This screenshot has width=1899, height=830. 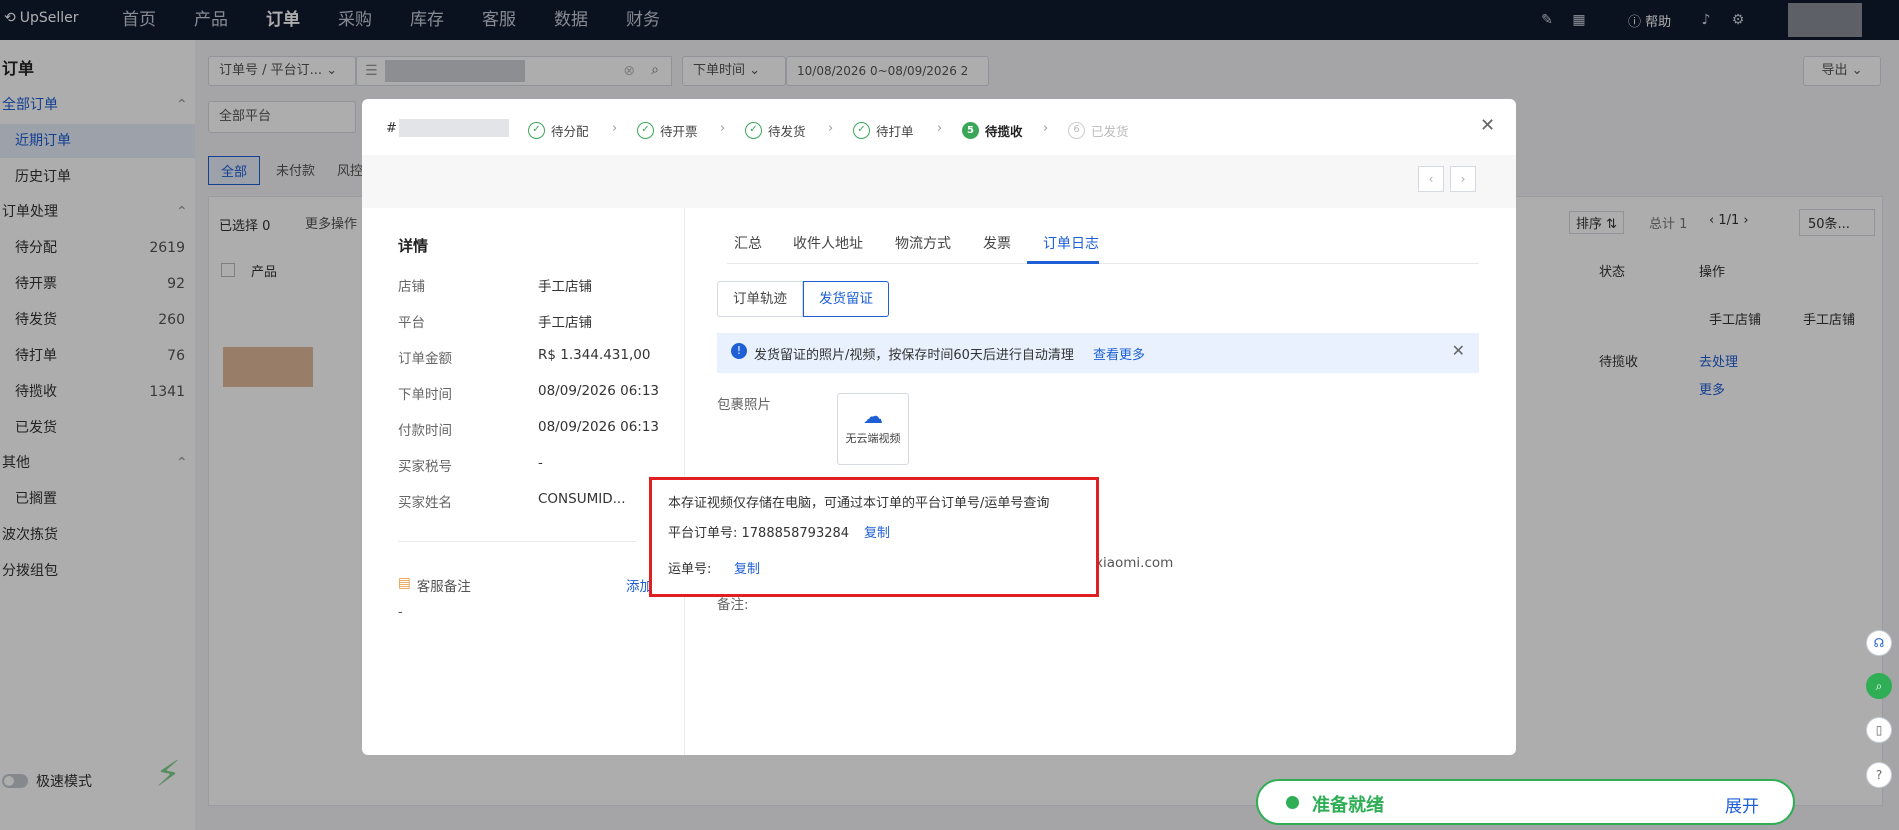 What do you see at coordinates (883, 130) in the screenshot?
I see `step-to-print: ✓ 待打单` at bounding box center [883, 130].